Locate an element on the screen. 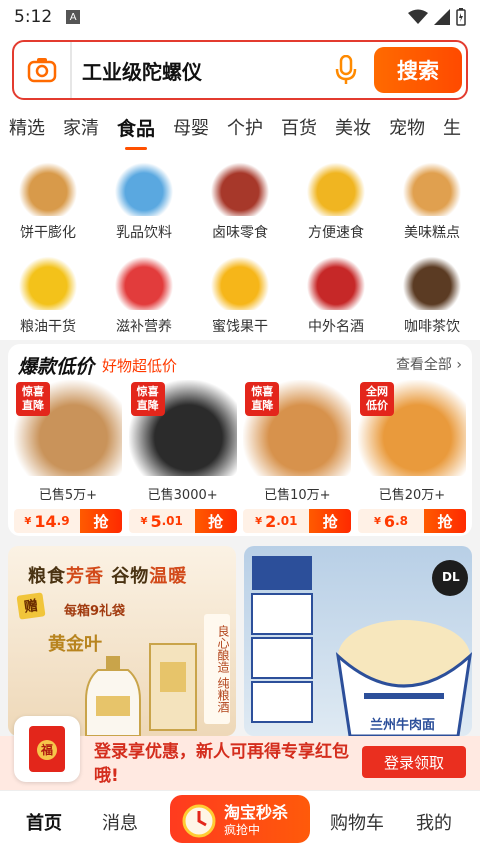 This screenshot has width=480, height=853. deal-badge: 全网低价 is located at coordinates (376, 399).